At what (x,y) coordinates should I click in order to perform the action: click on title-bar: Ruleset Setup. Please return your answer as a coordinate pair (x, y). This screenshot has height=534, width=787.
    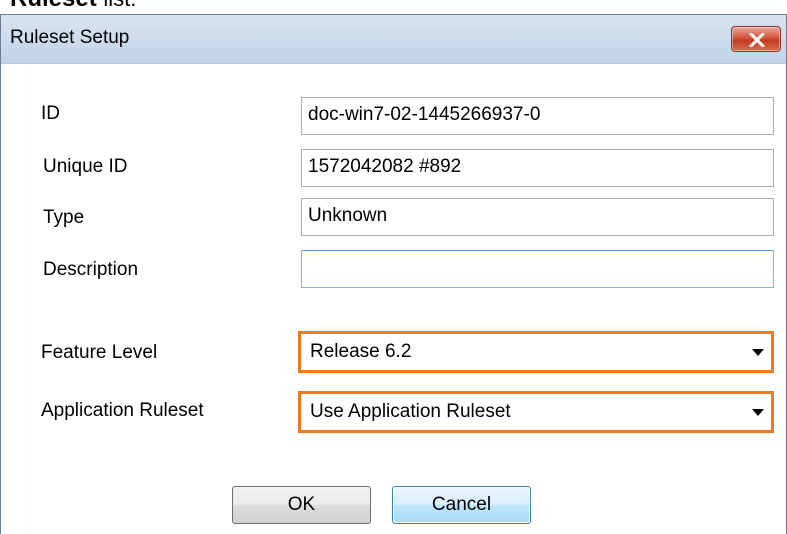
    Looking at the image, I should click on (393, 39).